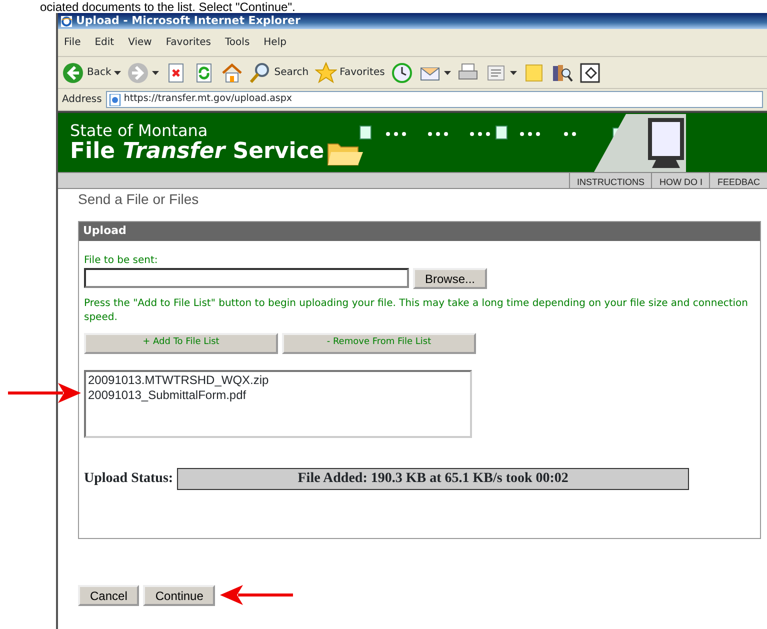 This screenshot has width=767, height=629. What do you see at coordinates (246, 278) in the screenshot?
I see `file-input-field` at bounding box center [246, 278].